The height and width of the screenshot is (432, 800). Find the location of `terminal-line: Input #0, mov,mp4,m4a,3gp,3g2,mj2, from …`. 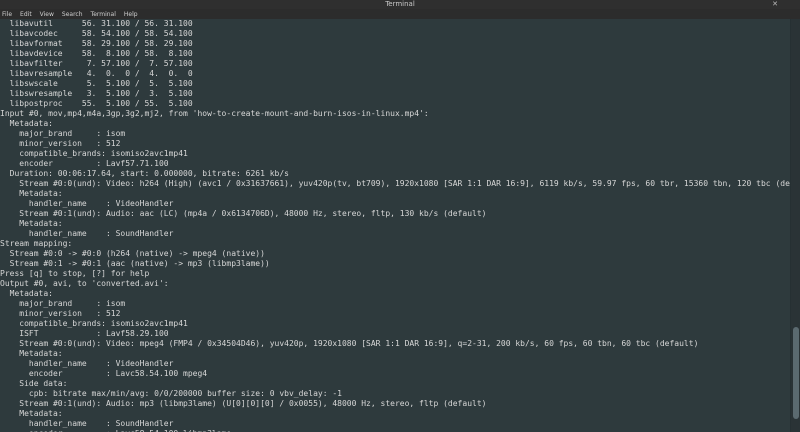

terminal-line: Input #0, mov,mp4,m4a,3gp,3g2,mj2, from … is located at coordinates (214, 113).